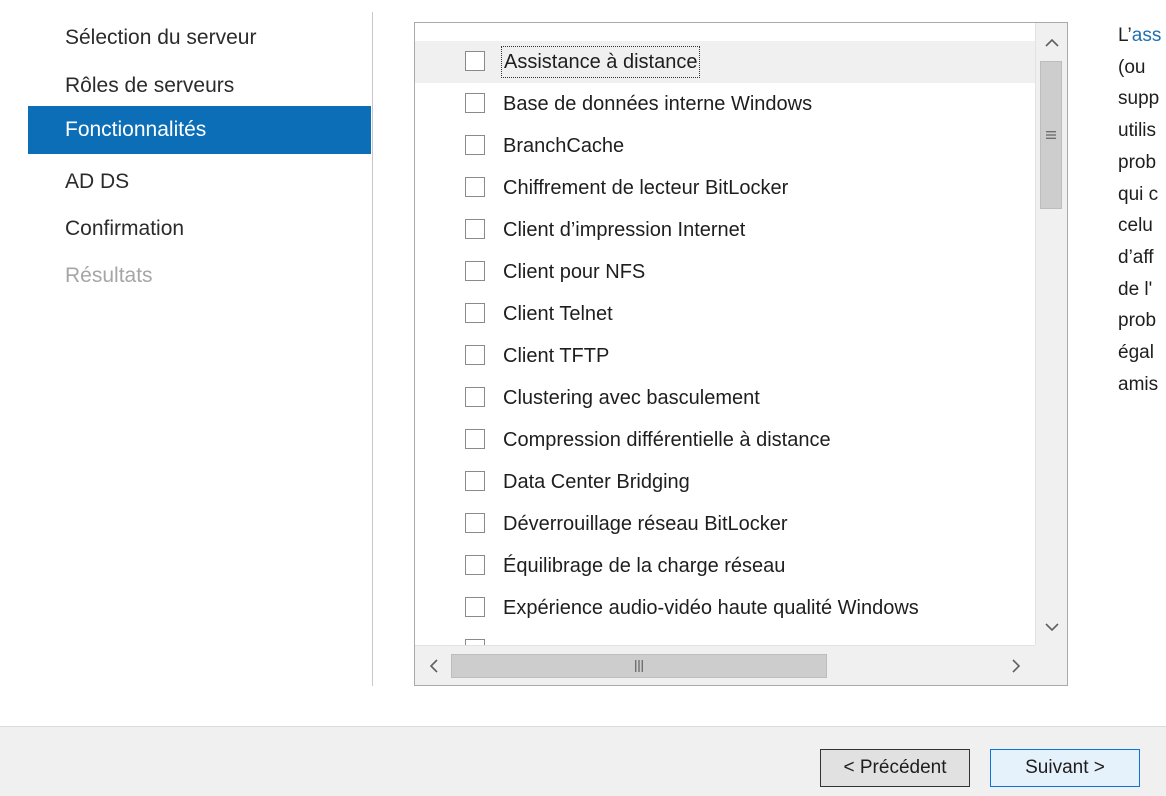 The image size is (1166, 796). What do you see at coordinates (1138, 384) in the screenshot?
I see `description-line: amis` at bounding box center [1138, 384].